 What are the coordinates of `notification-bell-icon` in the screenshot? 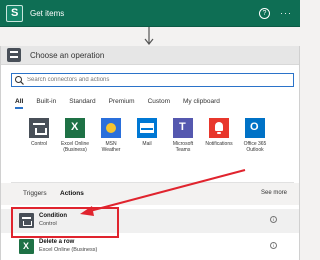 It's located at (219, 128).